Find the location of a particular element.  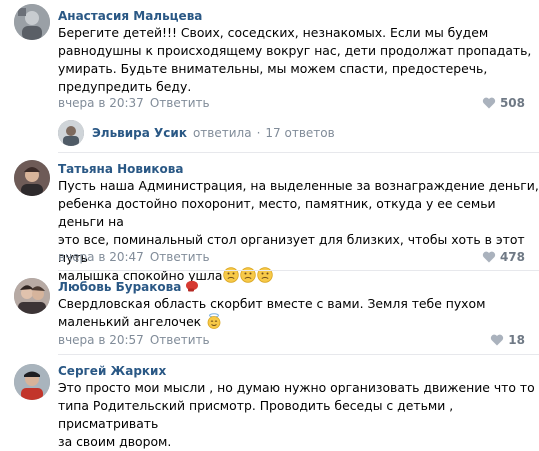

comment-author: Анастасия Мальцева is located at coordinates (130, 16).